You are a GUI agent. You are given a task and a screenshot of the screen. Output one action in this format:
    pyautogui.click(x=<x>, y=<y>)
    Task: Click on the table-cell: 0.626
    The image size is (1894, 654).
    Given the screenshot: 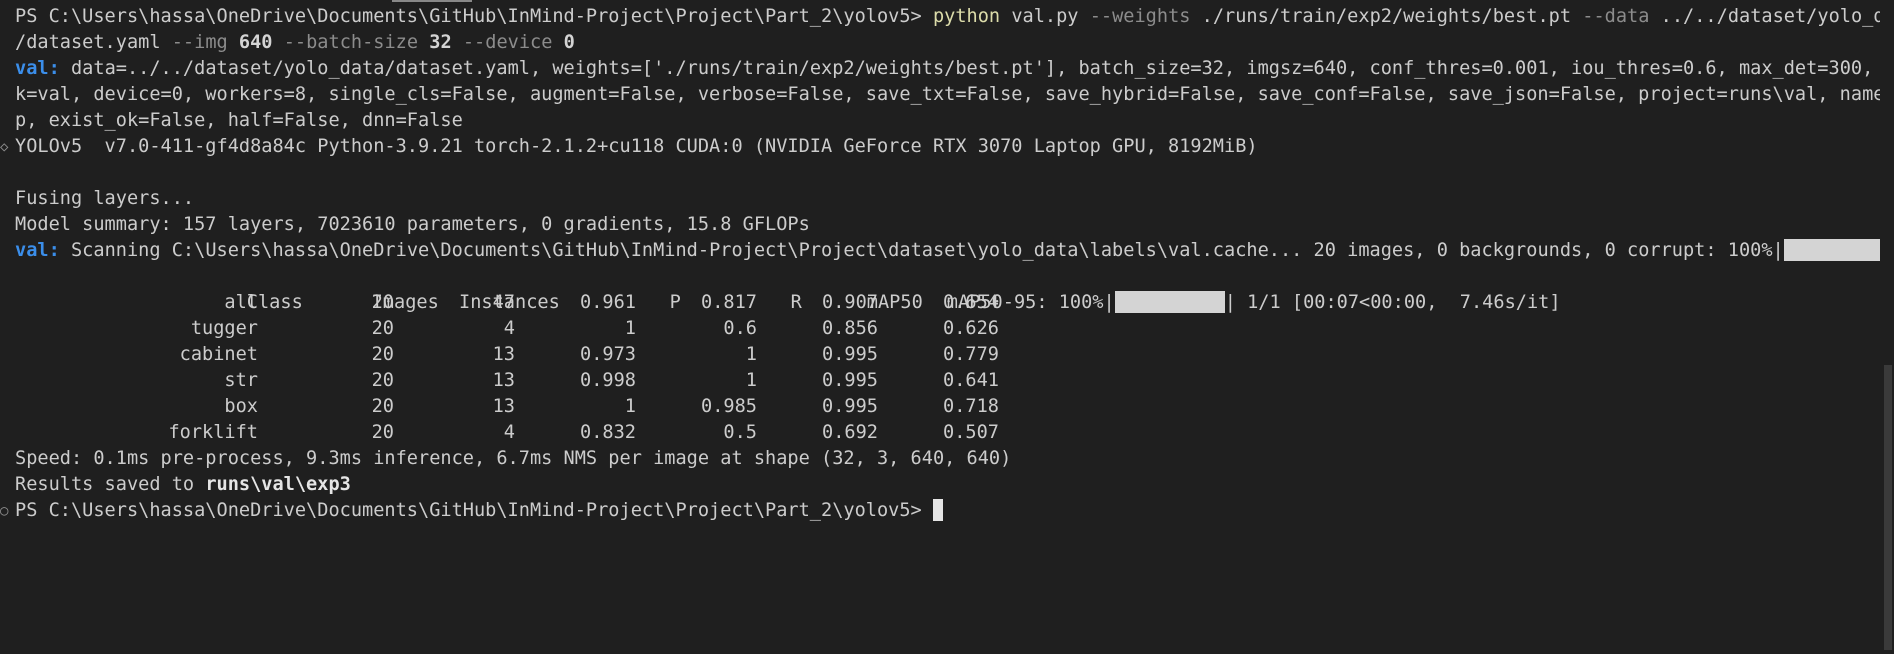 What is the action you would take?
    pyautogui.click(x=971, y=328)
    